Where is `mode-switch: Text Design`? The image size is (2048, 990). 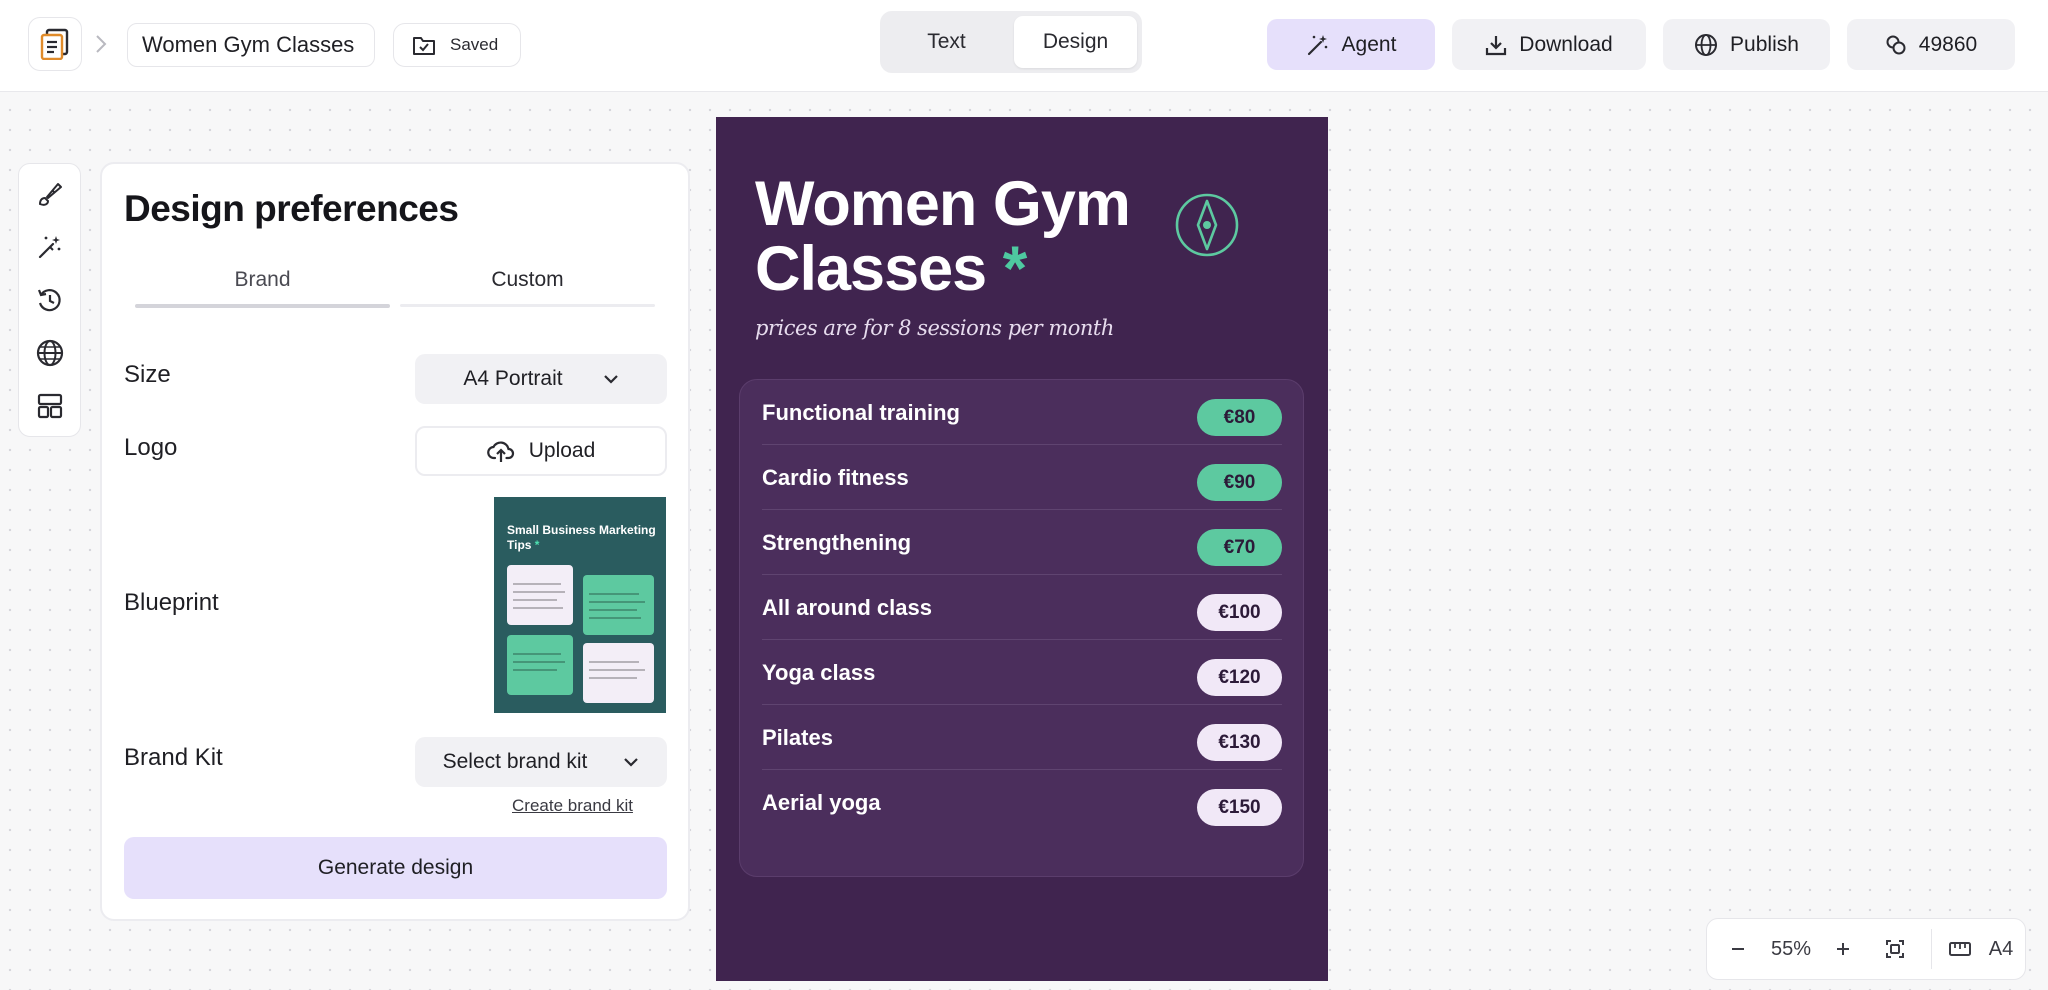
mode-switch: Text Design is located at coordinates (1011, 42).